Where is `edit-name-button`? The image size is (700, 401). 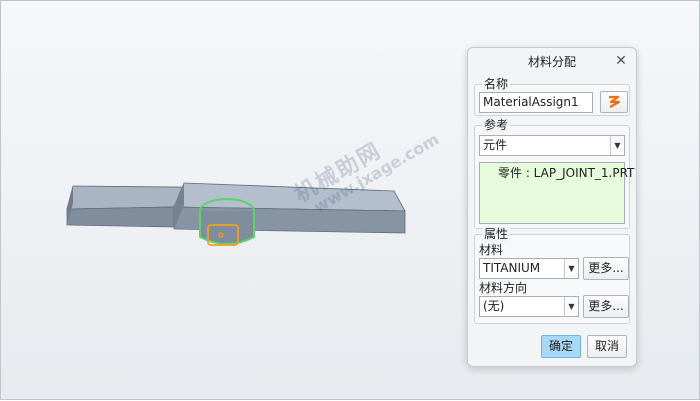
edit-name-button is located at coordinates (614, 102).